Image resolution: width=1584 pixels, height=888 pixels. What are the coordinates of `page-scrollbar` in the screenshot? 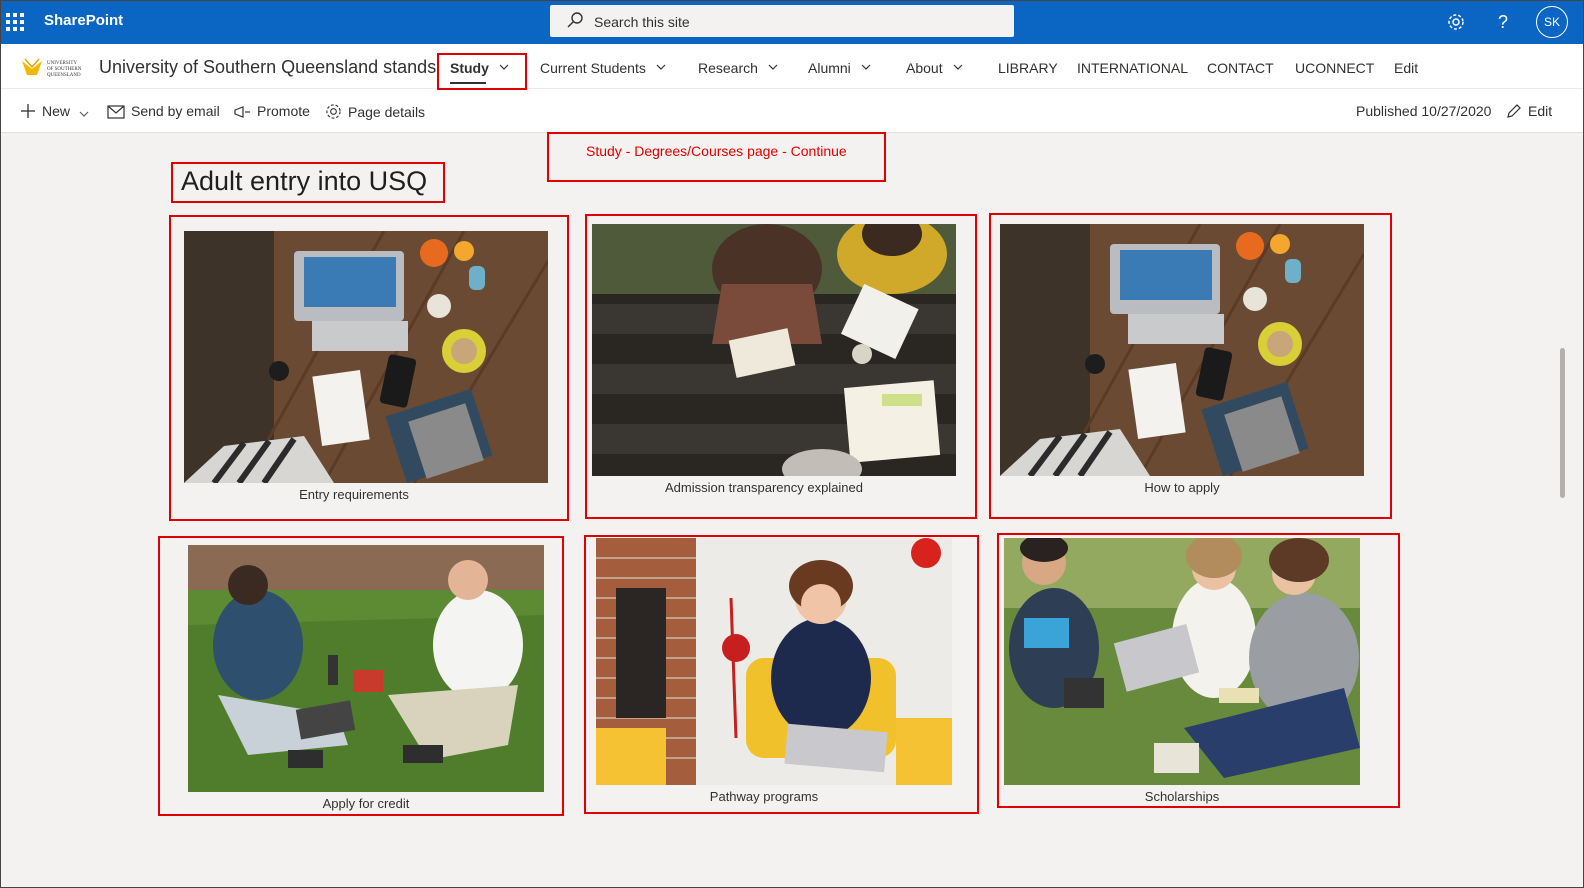 It's located at (1562, 423).